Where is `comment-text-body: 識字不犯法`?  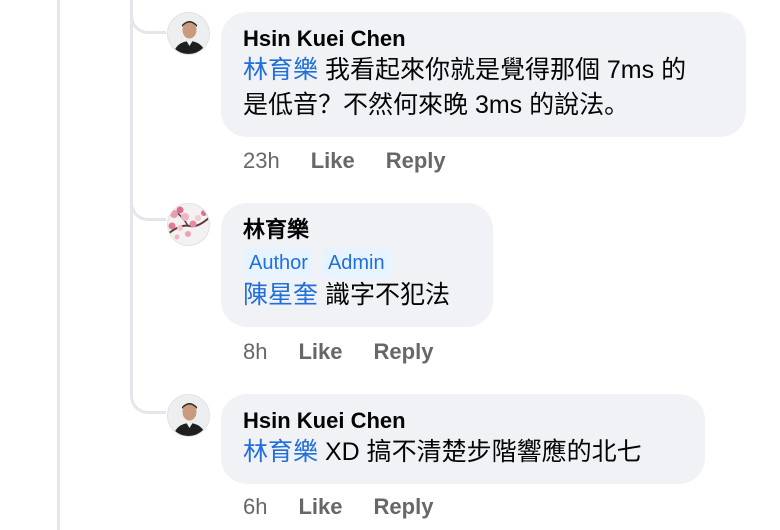
comment-text-body: 識字不犯法 is located at coordinates (384, 295).